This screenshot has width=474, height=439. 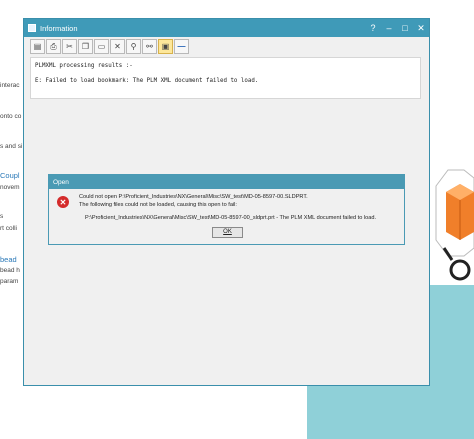 I want to click on dialog-titlebar: Open, so click(x=226, y=182).